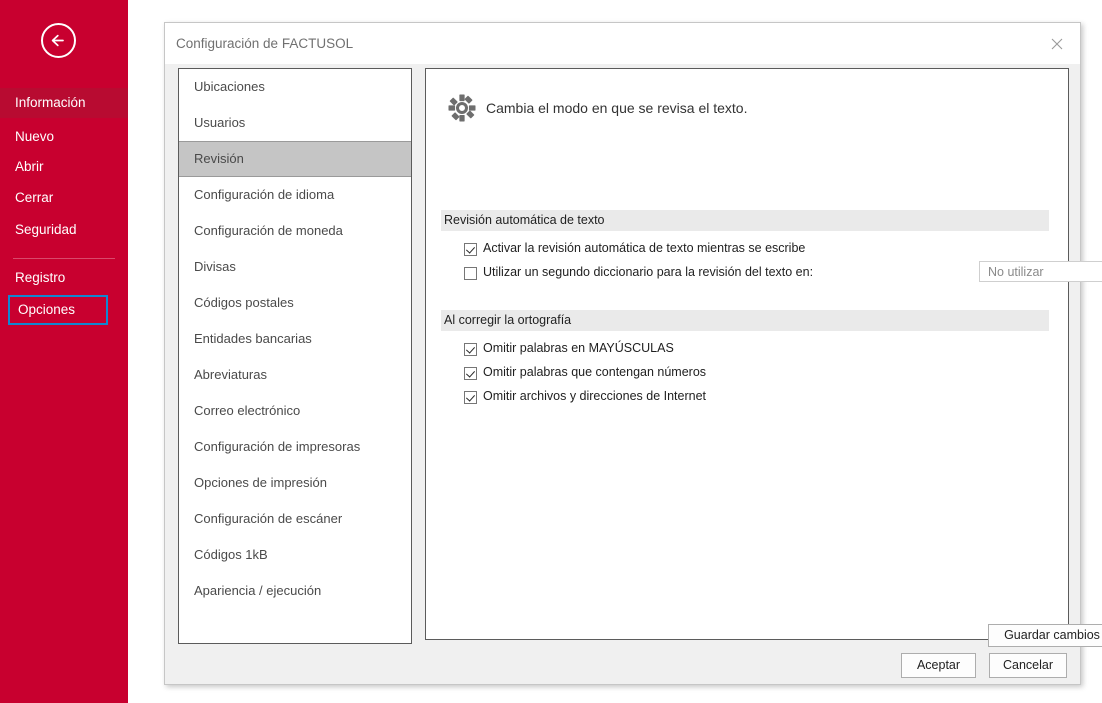  I want to click on list-item-usuarios: Usuarios, so click(295, 123).